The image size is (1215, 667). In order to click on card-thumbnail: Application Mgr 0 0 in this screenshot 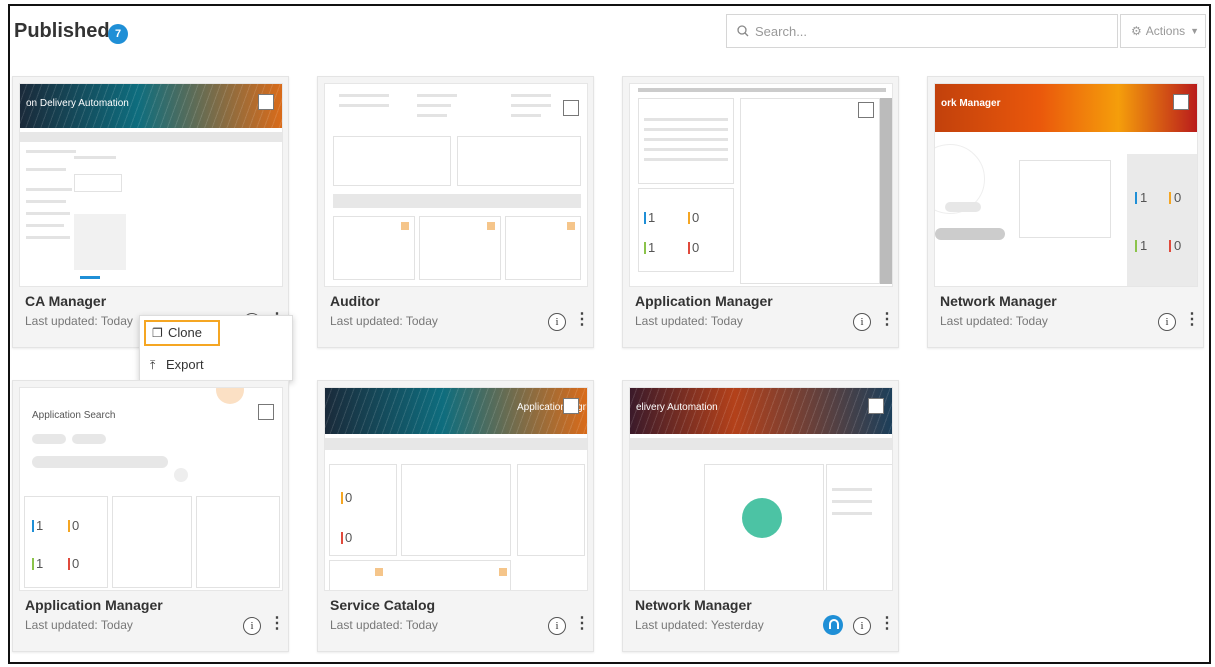, I will do `click(456, 489)`.